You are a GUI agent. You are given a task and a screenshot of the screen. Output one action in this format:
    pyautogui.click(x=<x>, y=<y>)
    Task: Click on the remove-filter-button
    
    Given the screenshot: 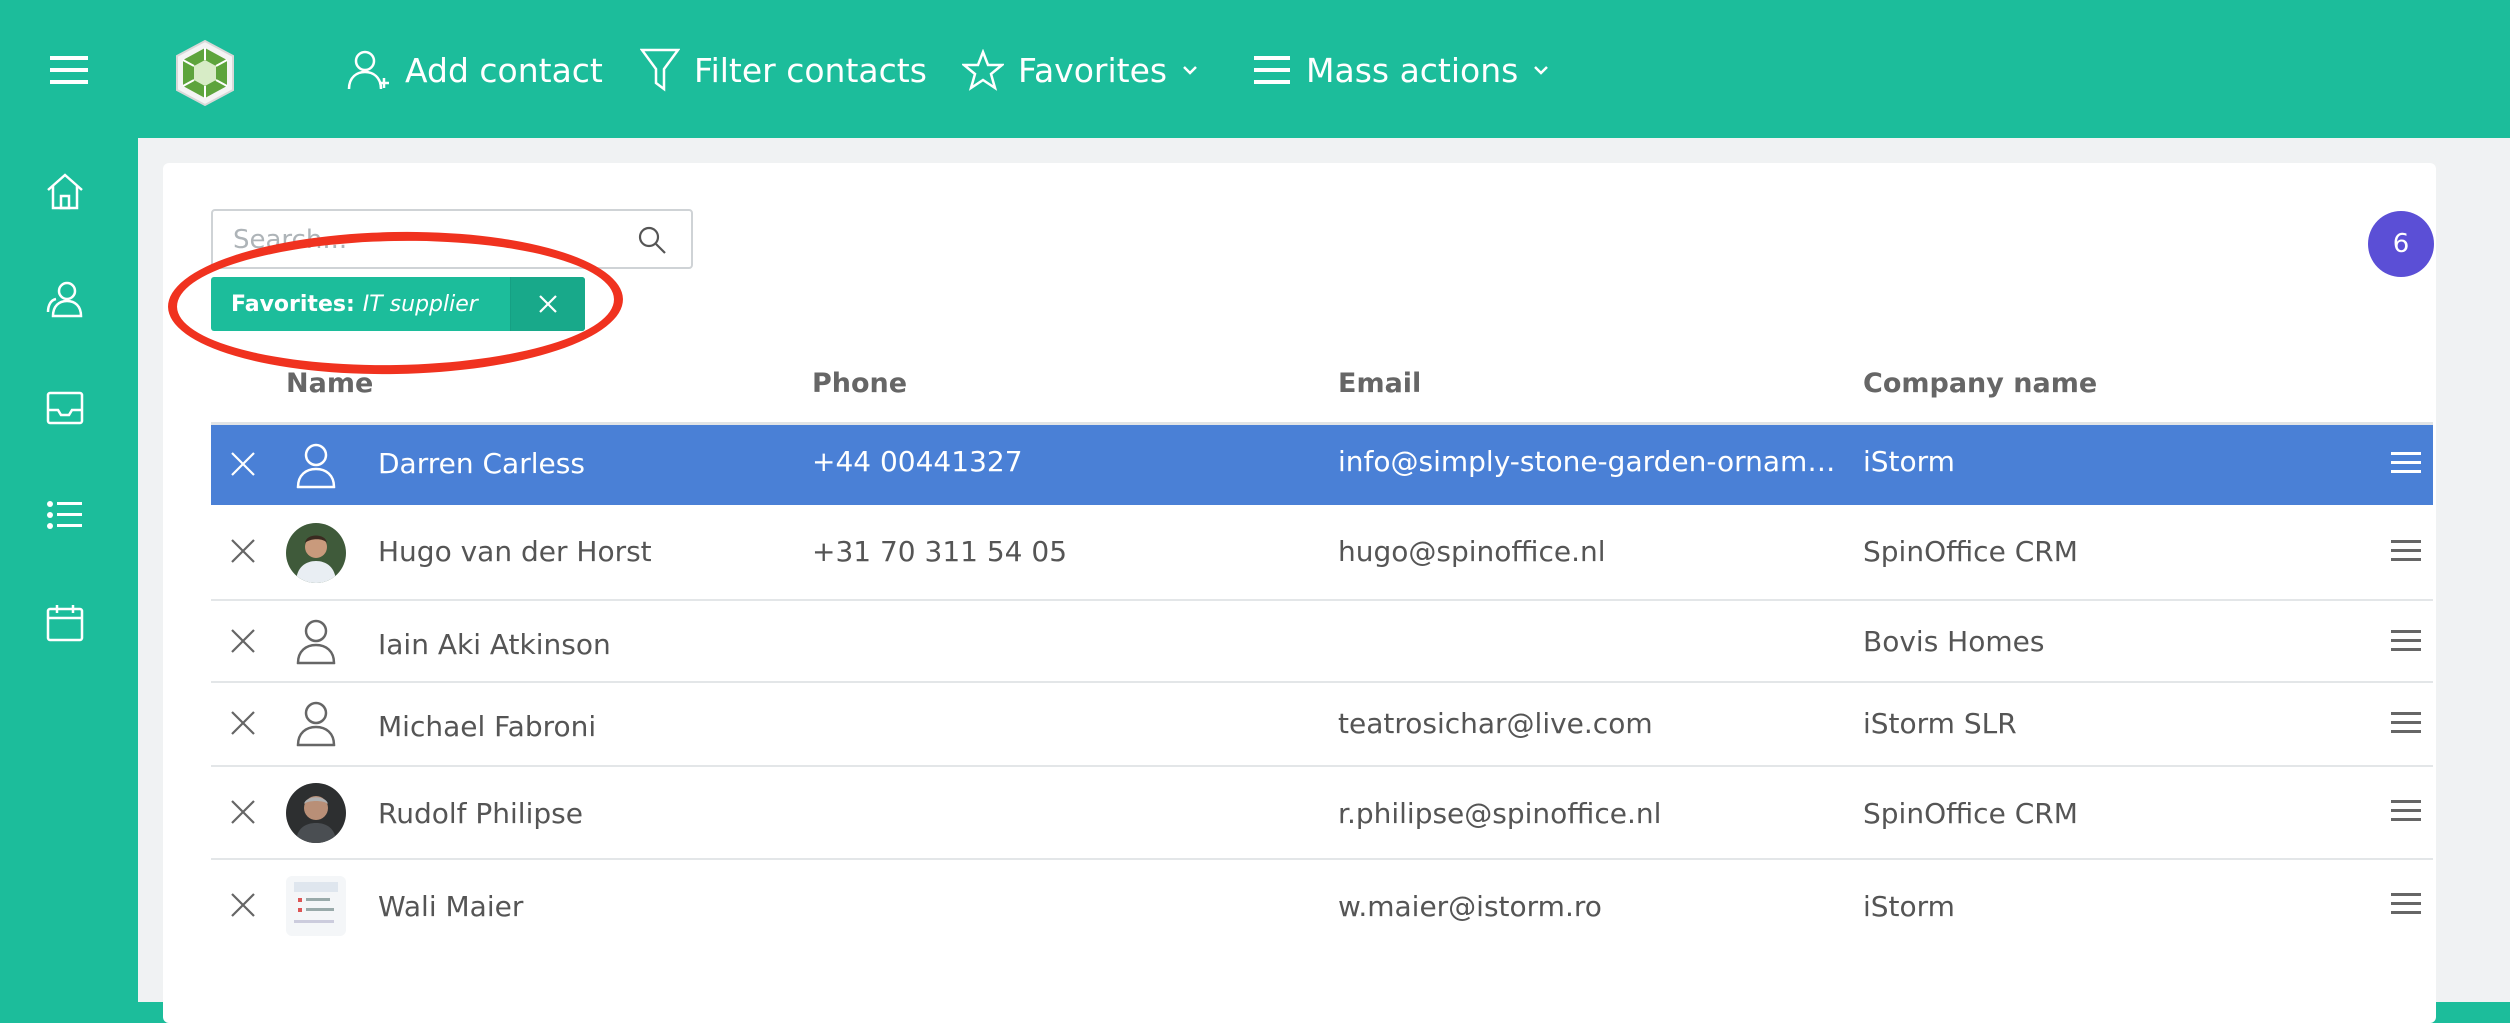 What is the action you would take?
    pyautogui.click(x=547, y=304)
    